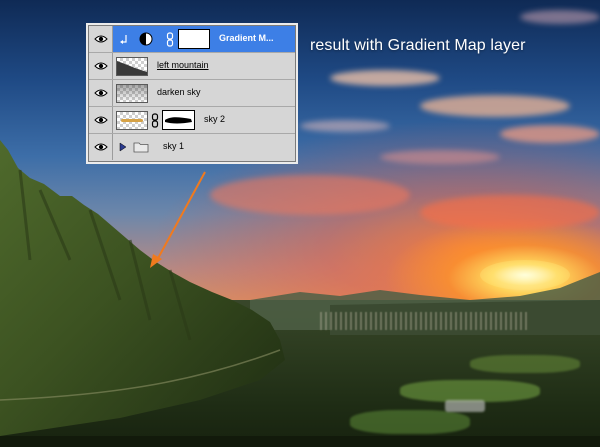  What do you see at coordinates (418, 45) in the screenshot?
I see `caption-text: result with Gradient Map layer` at bounding box center [418, 45].